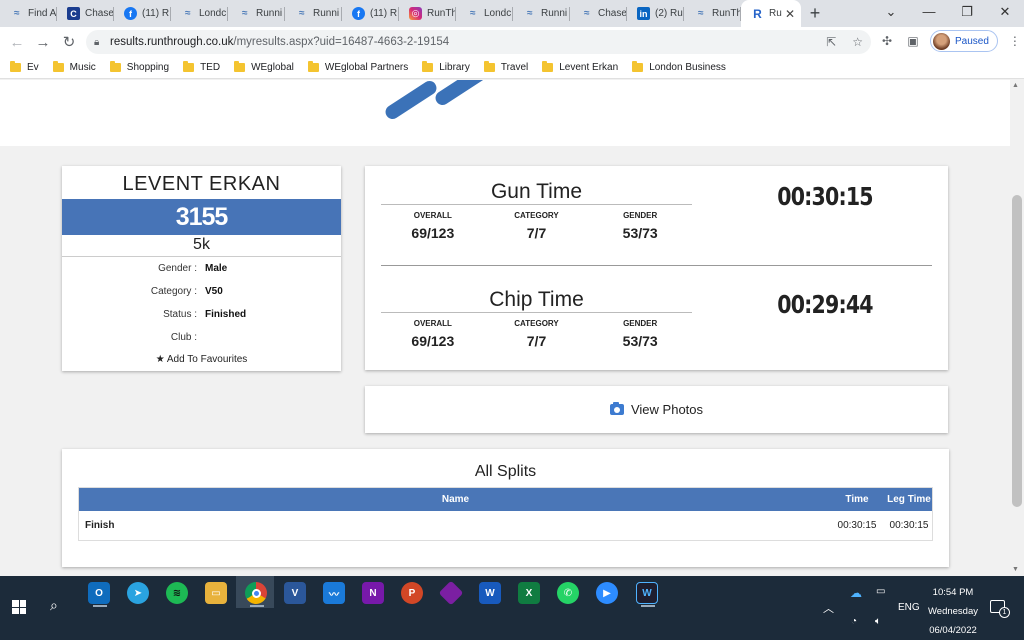  I want to click on star-icon: ★, so click(160, 359).